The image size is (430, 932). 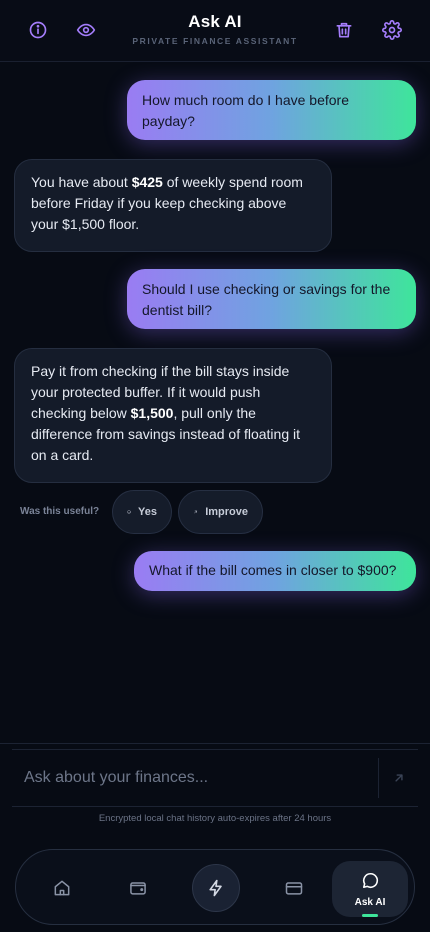 I want to click on lightning-icon, so click(x=215, y=888).